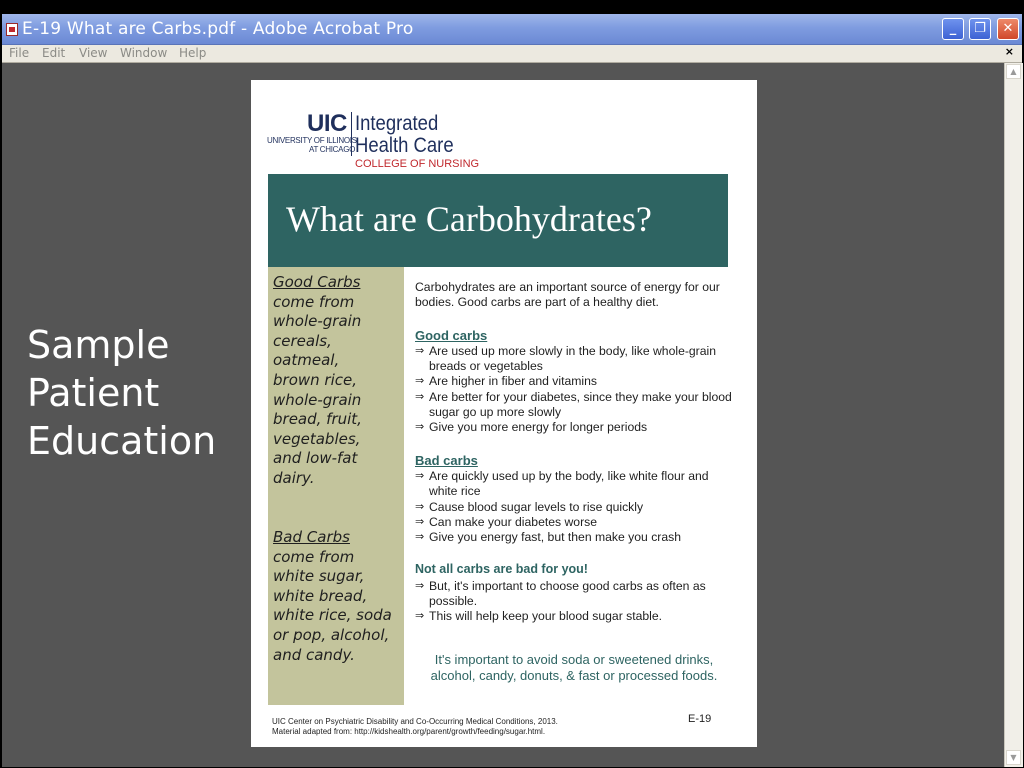 This screenshot has height=768, width=1024. What do you see at coordinates (1013, 71) in the screenshot?
I see `scroll-up-icon: ▲` at bounding box center [1013, 71].